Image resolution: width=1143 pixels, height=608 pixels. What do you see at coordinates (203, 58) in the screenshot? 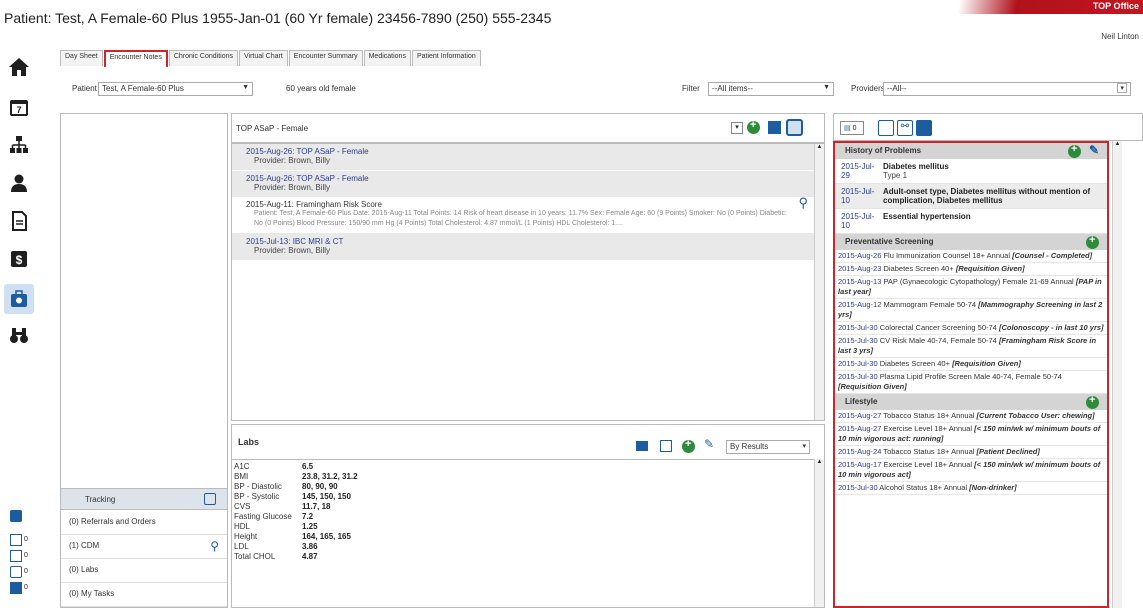
I see `tab-chronic-conditions: Chronic Conditions` at bounding box center [203, 58].